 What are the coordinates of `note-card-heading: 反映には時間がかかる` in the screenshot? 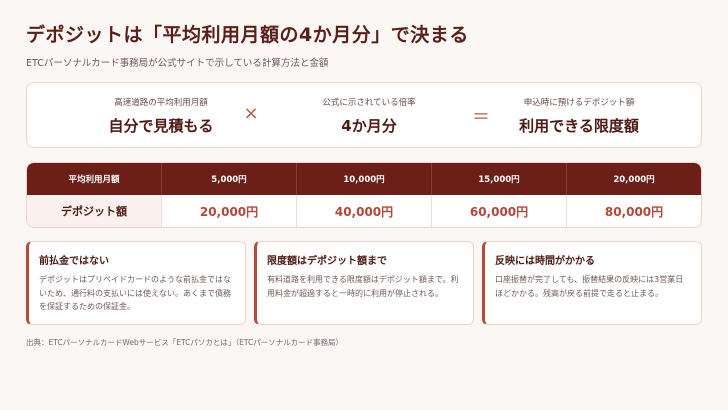 It's located at (545, 261).